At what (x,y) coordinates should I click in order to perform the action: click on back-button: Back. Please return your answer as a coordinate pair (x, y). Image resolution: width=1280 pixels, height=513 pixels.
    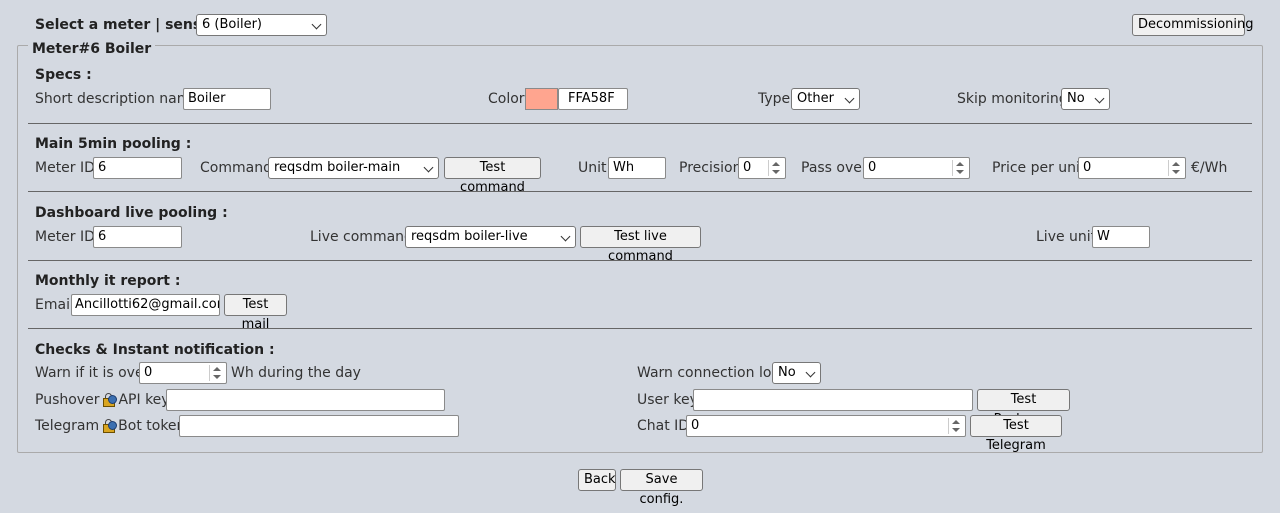
    Looking at the image, I should click on (597, 480).